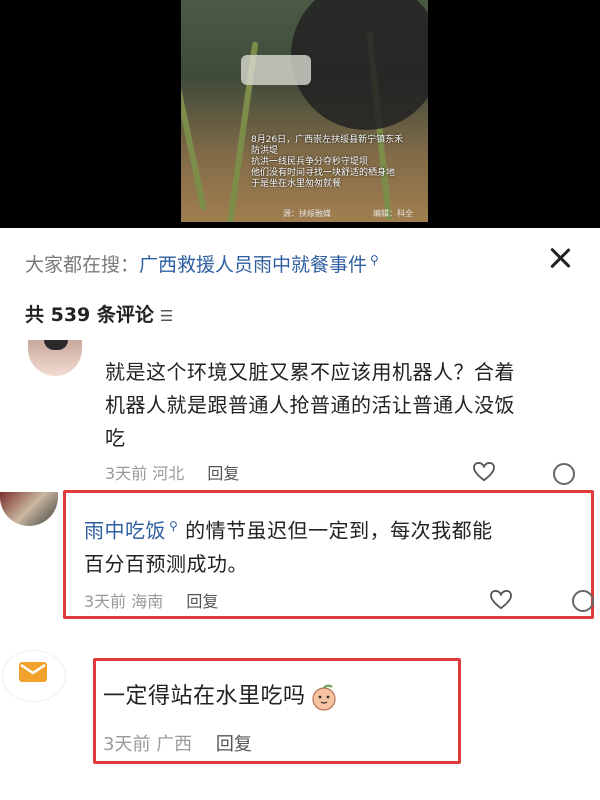 The image size is (600, 800). What do you see at coordinates (560, 257) in the screenshot?
I see `close-icon` at bounding box center [560, 257].